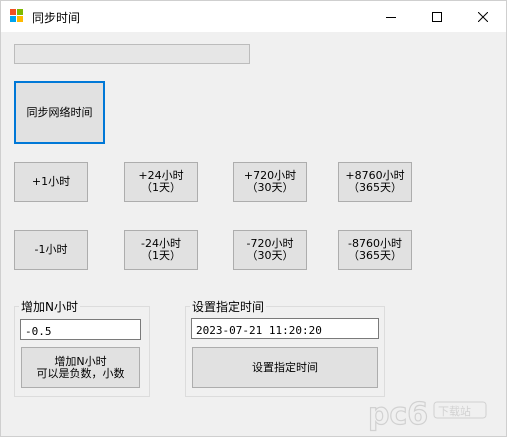  Describe the element at coordinates (228, 306) in the screenshot. I see `set-time-group-label: 设置指定时间` at that location.